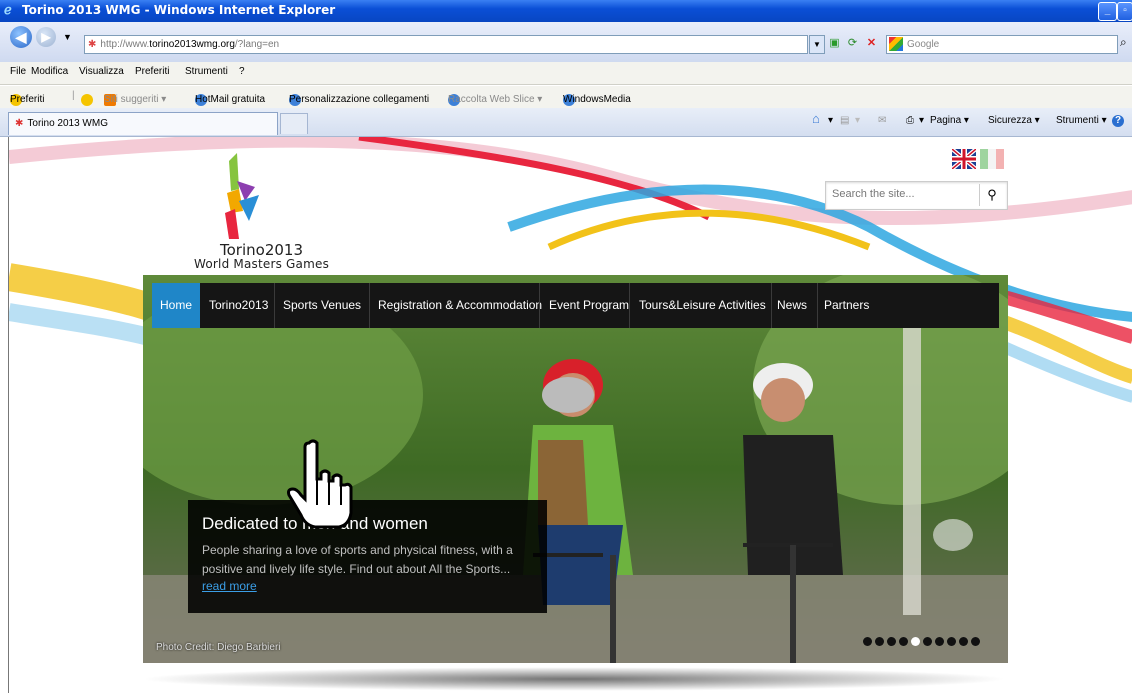 This screenshot has height=693, width=1132. I want to click on google-icon, so click(896, 44).